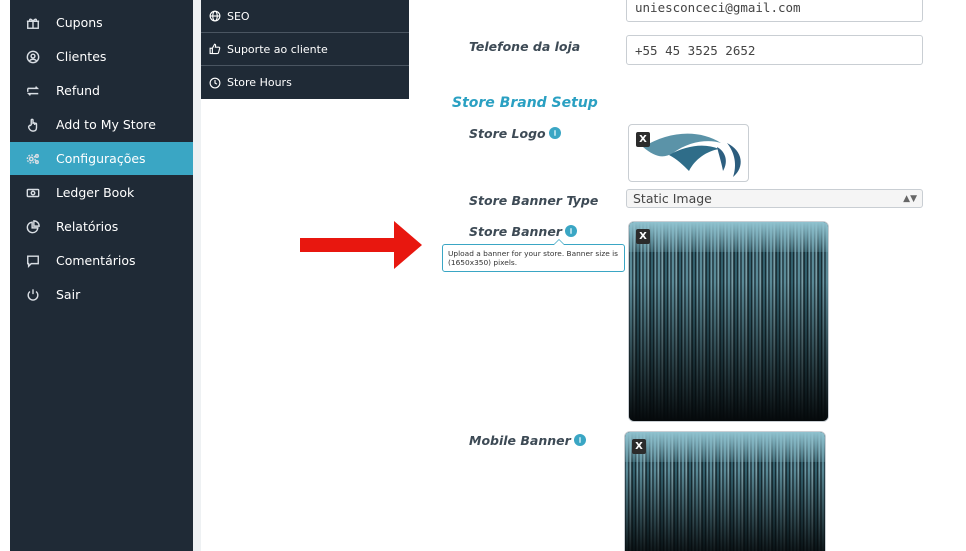 Image resolution: width=966 pixels, height=551 pixels. Describe the element at coordinates (507, 133) in the screenshot. I see `store-logo-label-text: Store Logo` at that location.